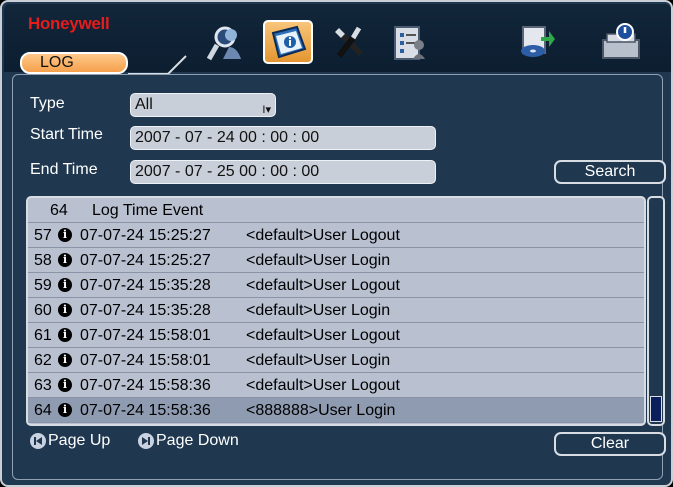 This screenshot has width=673, height=487. I want to click on log-row: 61 i 07-07-24 15:58:01 <default>User Logout, so click(336, 335).